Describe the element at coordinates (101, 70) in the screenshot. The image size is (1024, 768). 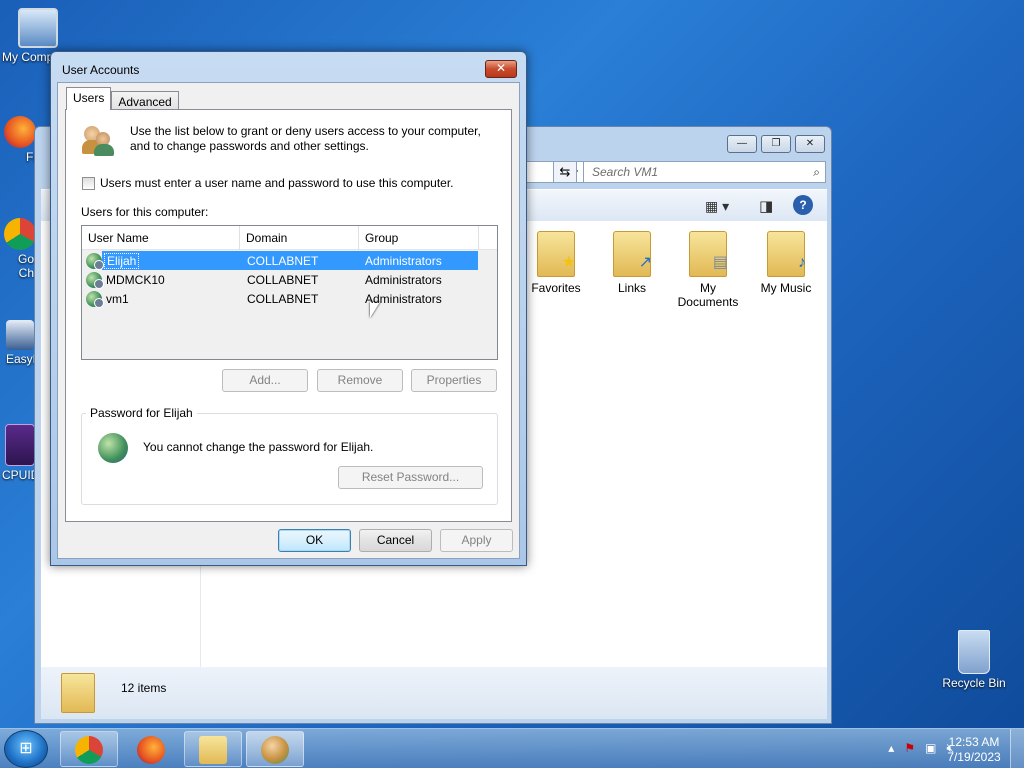
I see `dialog-title: User Accounts` at that location.